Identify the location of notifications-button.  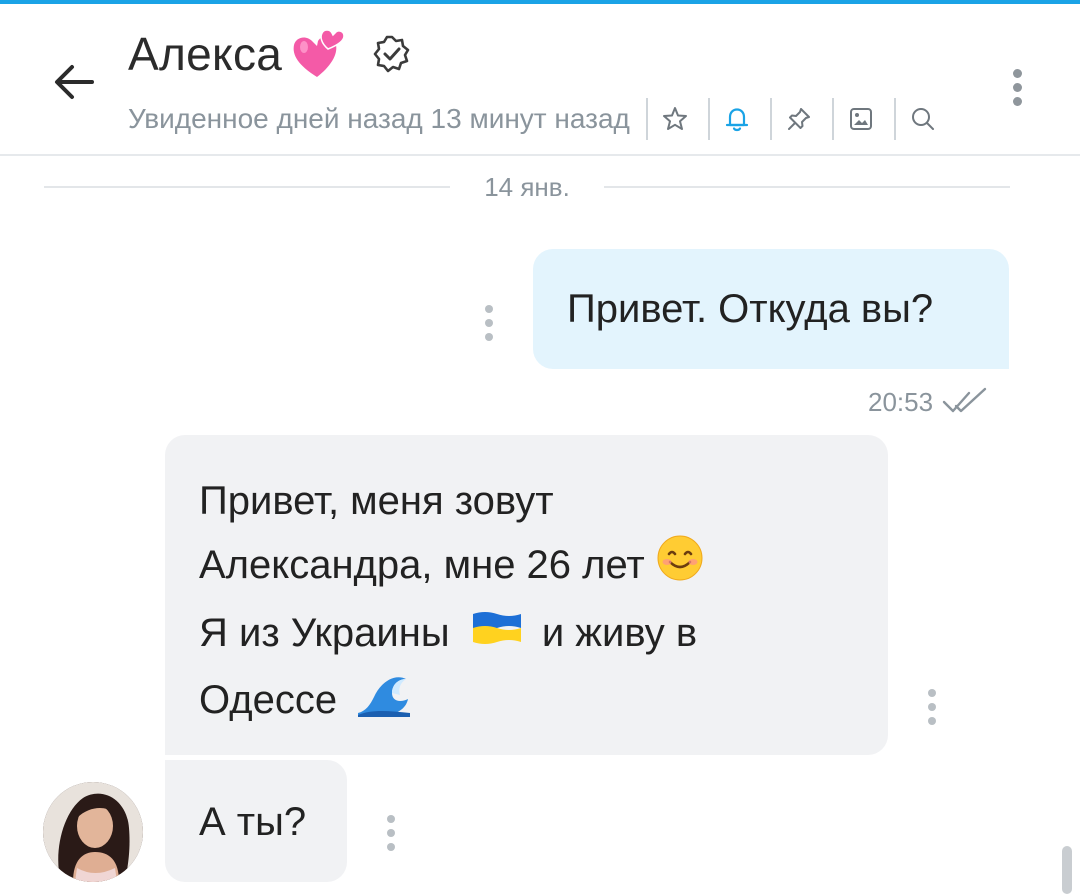
(737, 119).